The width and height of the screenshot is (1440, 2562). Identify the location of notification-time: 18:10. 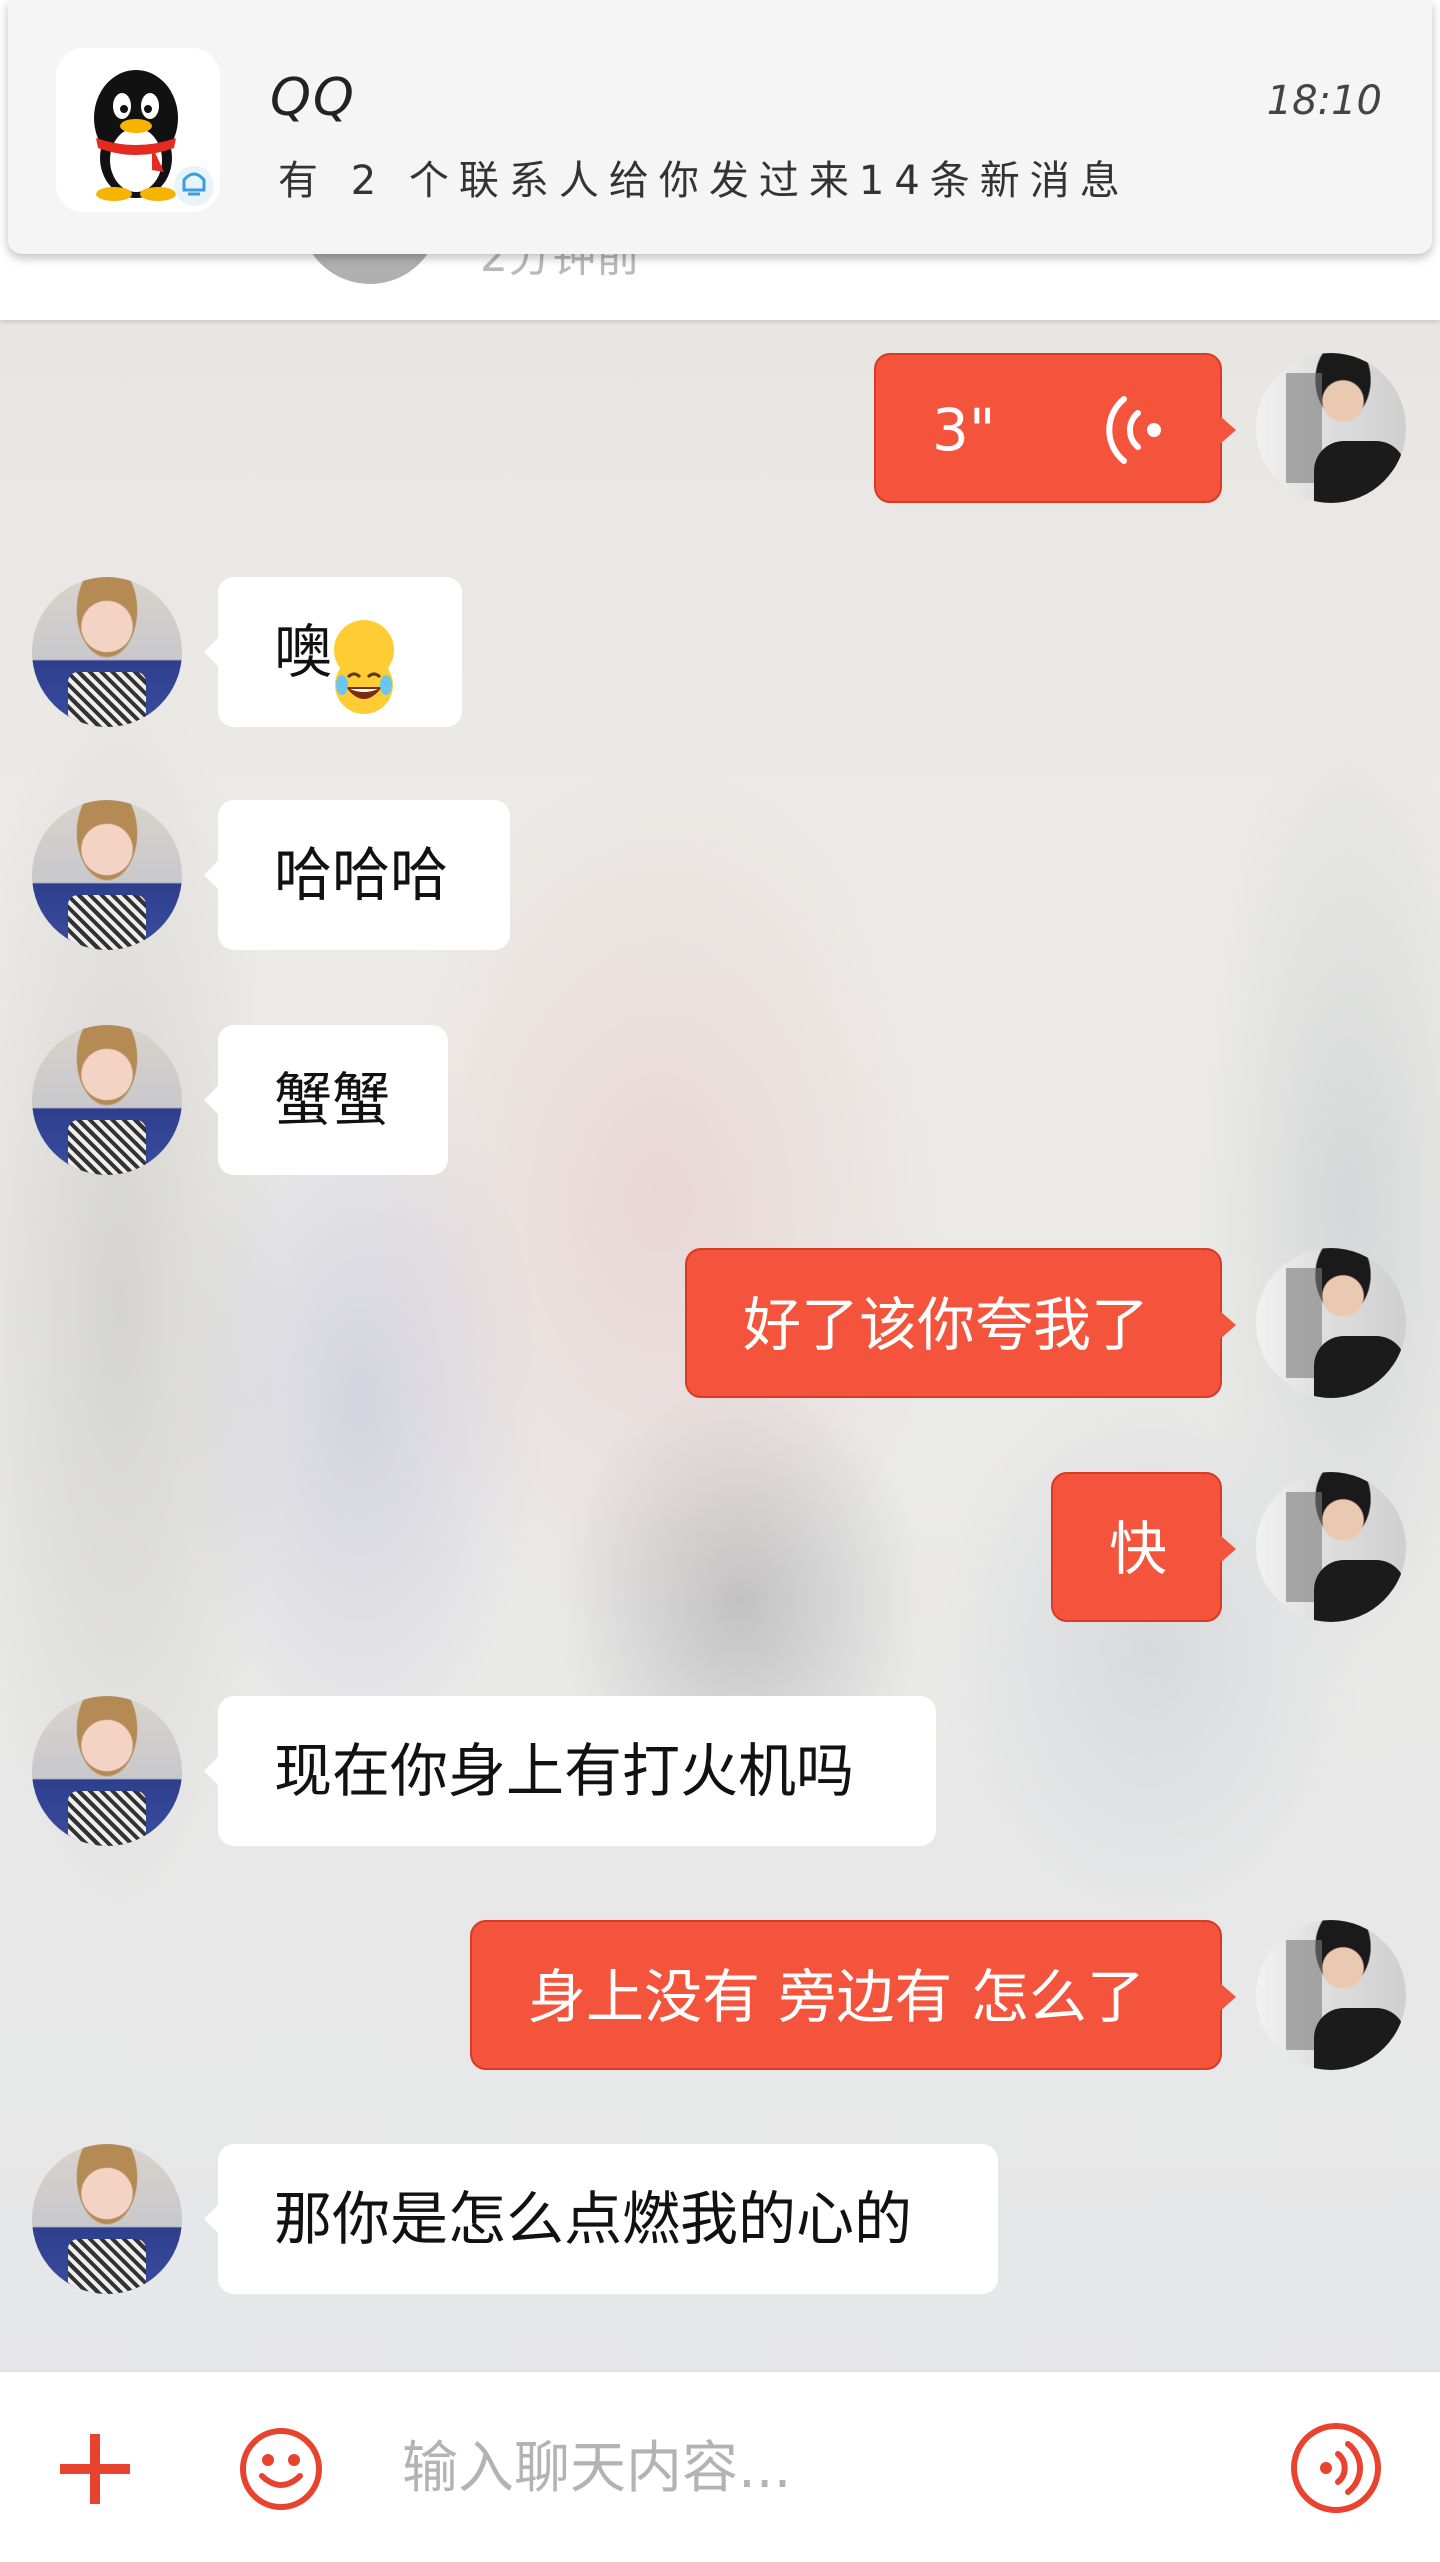
(1324, 101).